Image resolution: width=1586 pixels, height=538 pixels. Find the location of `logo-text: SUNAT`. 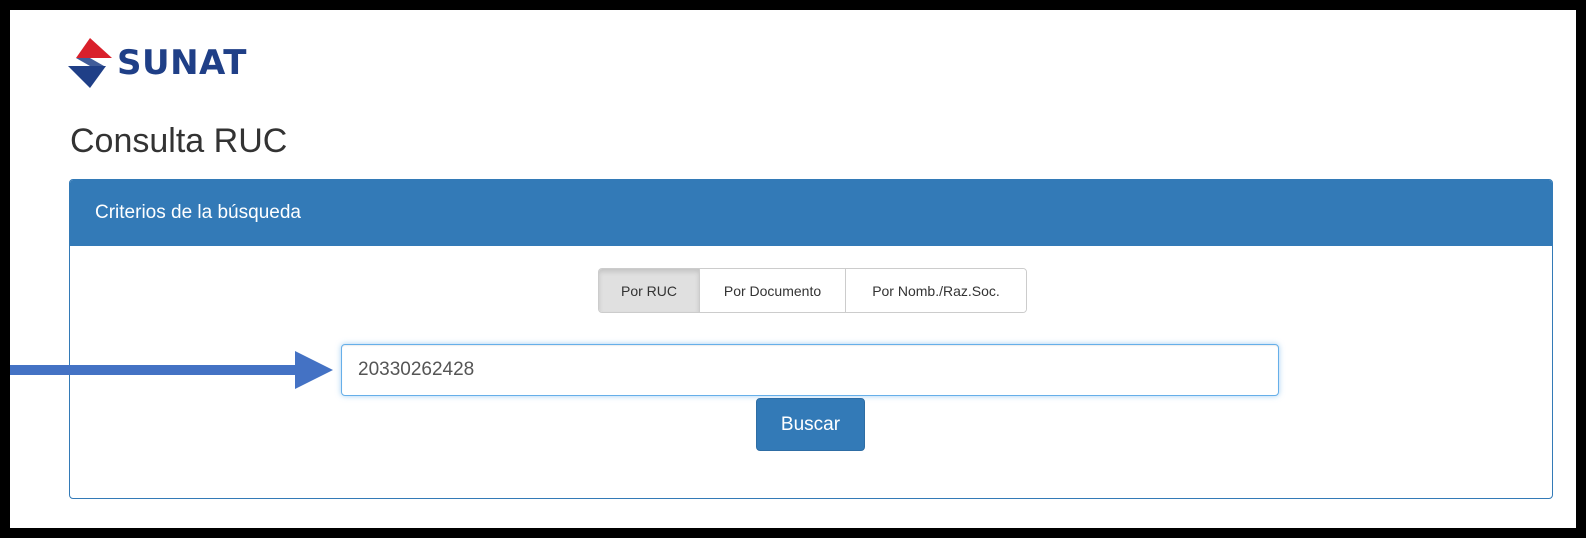

logo-text: SUNAT is located at coordinates (182, 63).